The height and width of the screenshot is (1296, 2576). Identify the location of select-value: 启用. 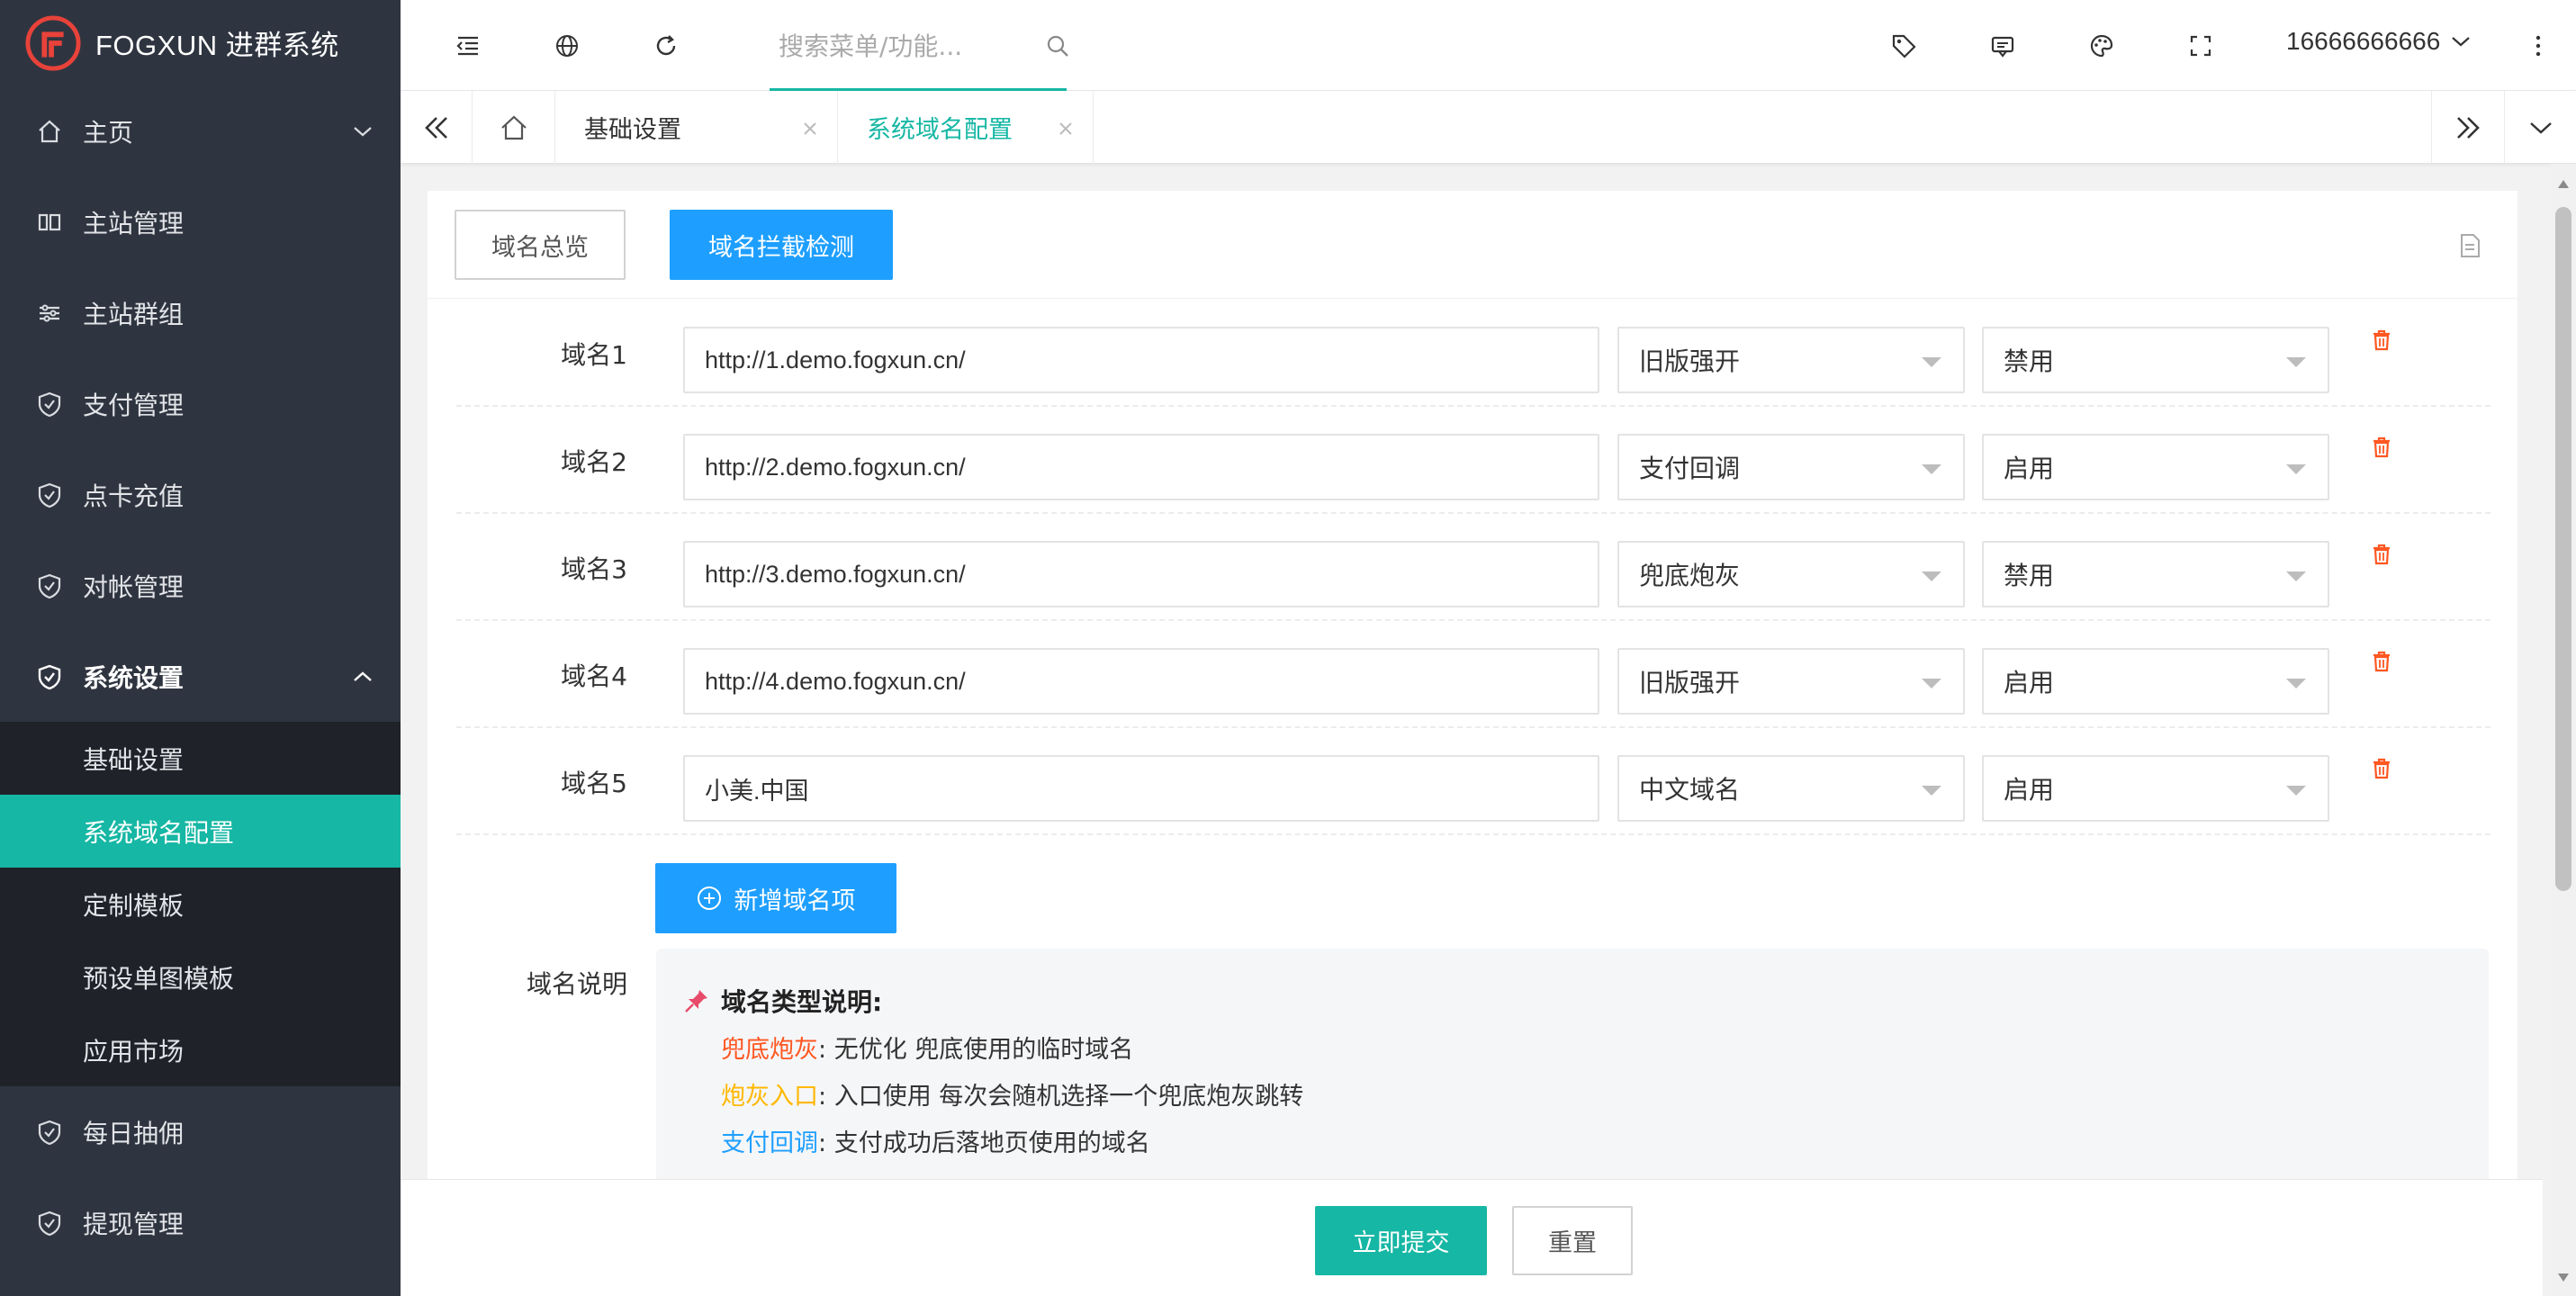
(2029, 468).